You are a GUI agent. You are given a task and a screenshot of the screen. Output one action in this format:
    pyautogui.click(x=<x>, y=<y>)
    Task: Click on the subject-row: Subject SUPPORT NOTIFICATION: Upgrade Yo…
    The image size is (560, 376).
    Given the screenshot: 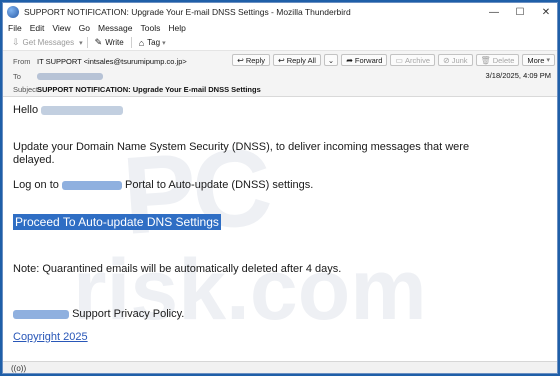 What is the action you would take?
    pyautogui.click(x=132, y=89)
    